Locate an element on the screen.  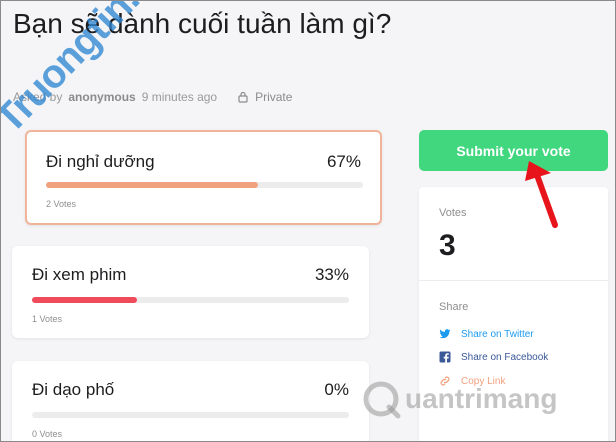
votes-count: 3 is located at coordinates (447, 245).